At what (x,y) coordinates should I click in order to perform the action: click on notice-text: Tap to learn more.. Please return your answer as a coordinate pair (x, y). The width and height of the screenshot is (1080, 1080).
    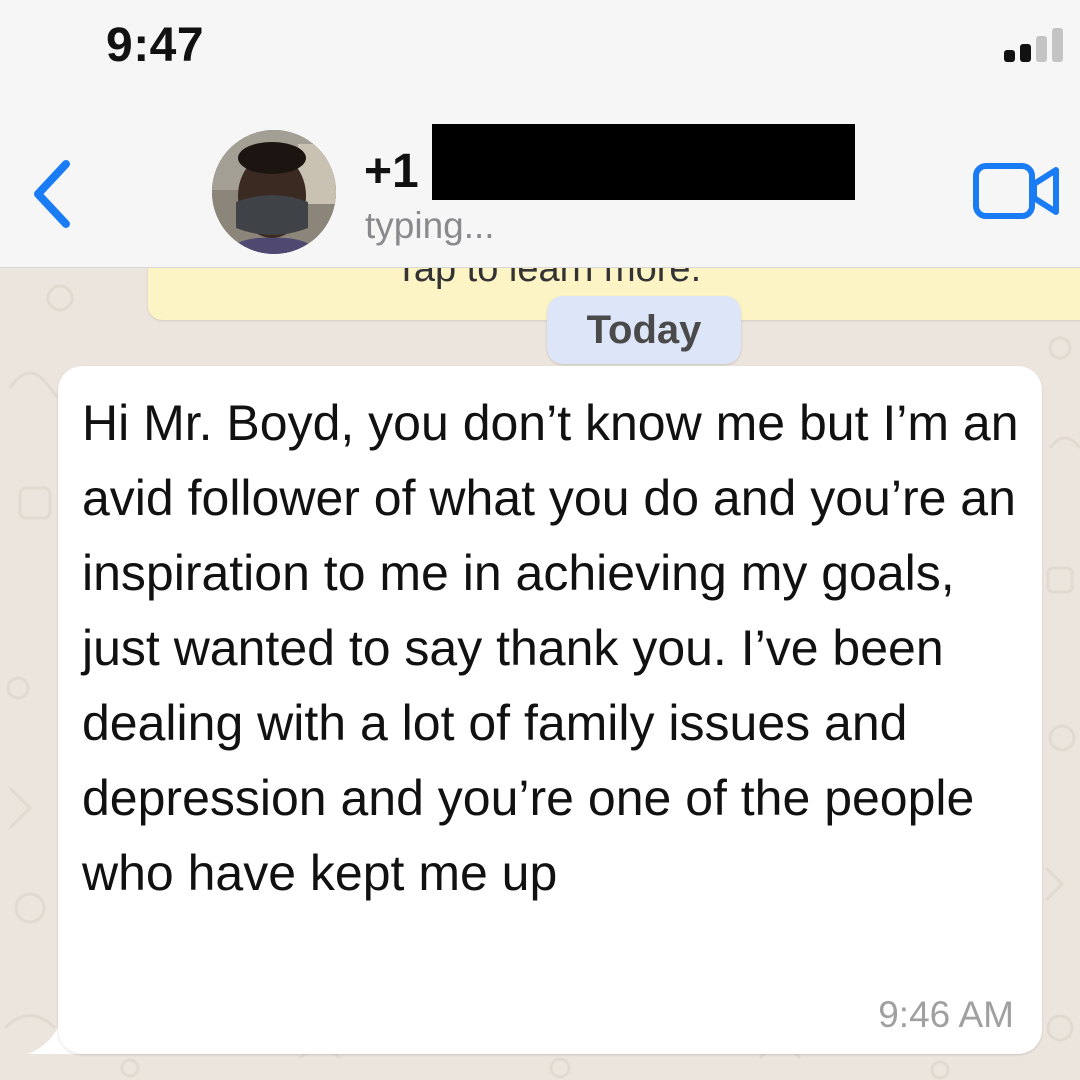
    Looking at the image, I should click on (548, 279).